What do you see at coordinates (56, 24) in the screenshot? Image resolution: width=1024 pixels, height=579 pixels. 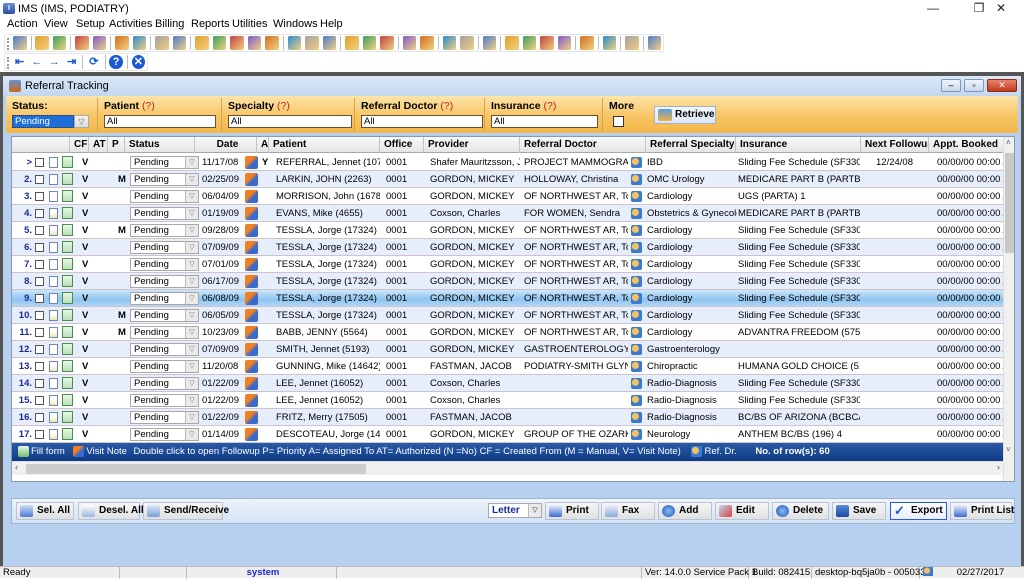 I see `menu-view: View` at bounding box center [56, 24].